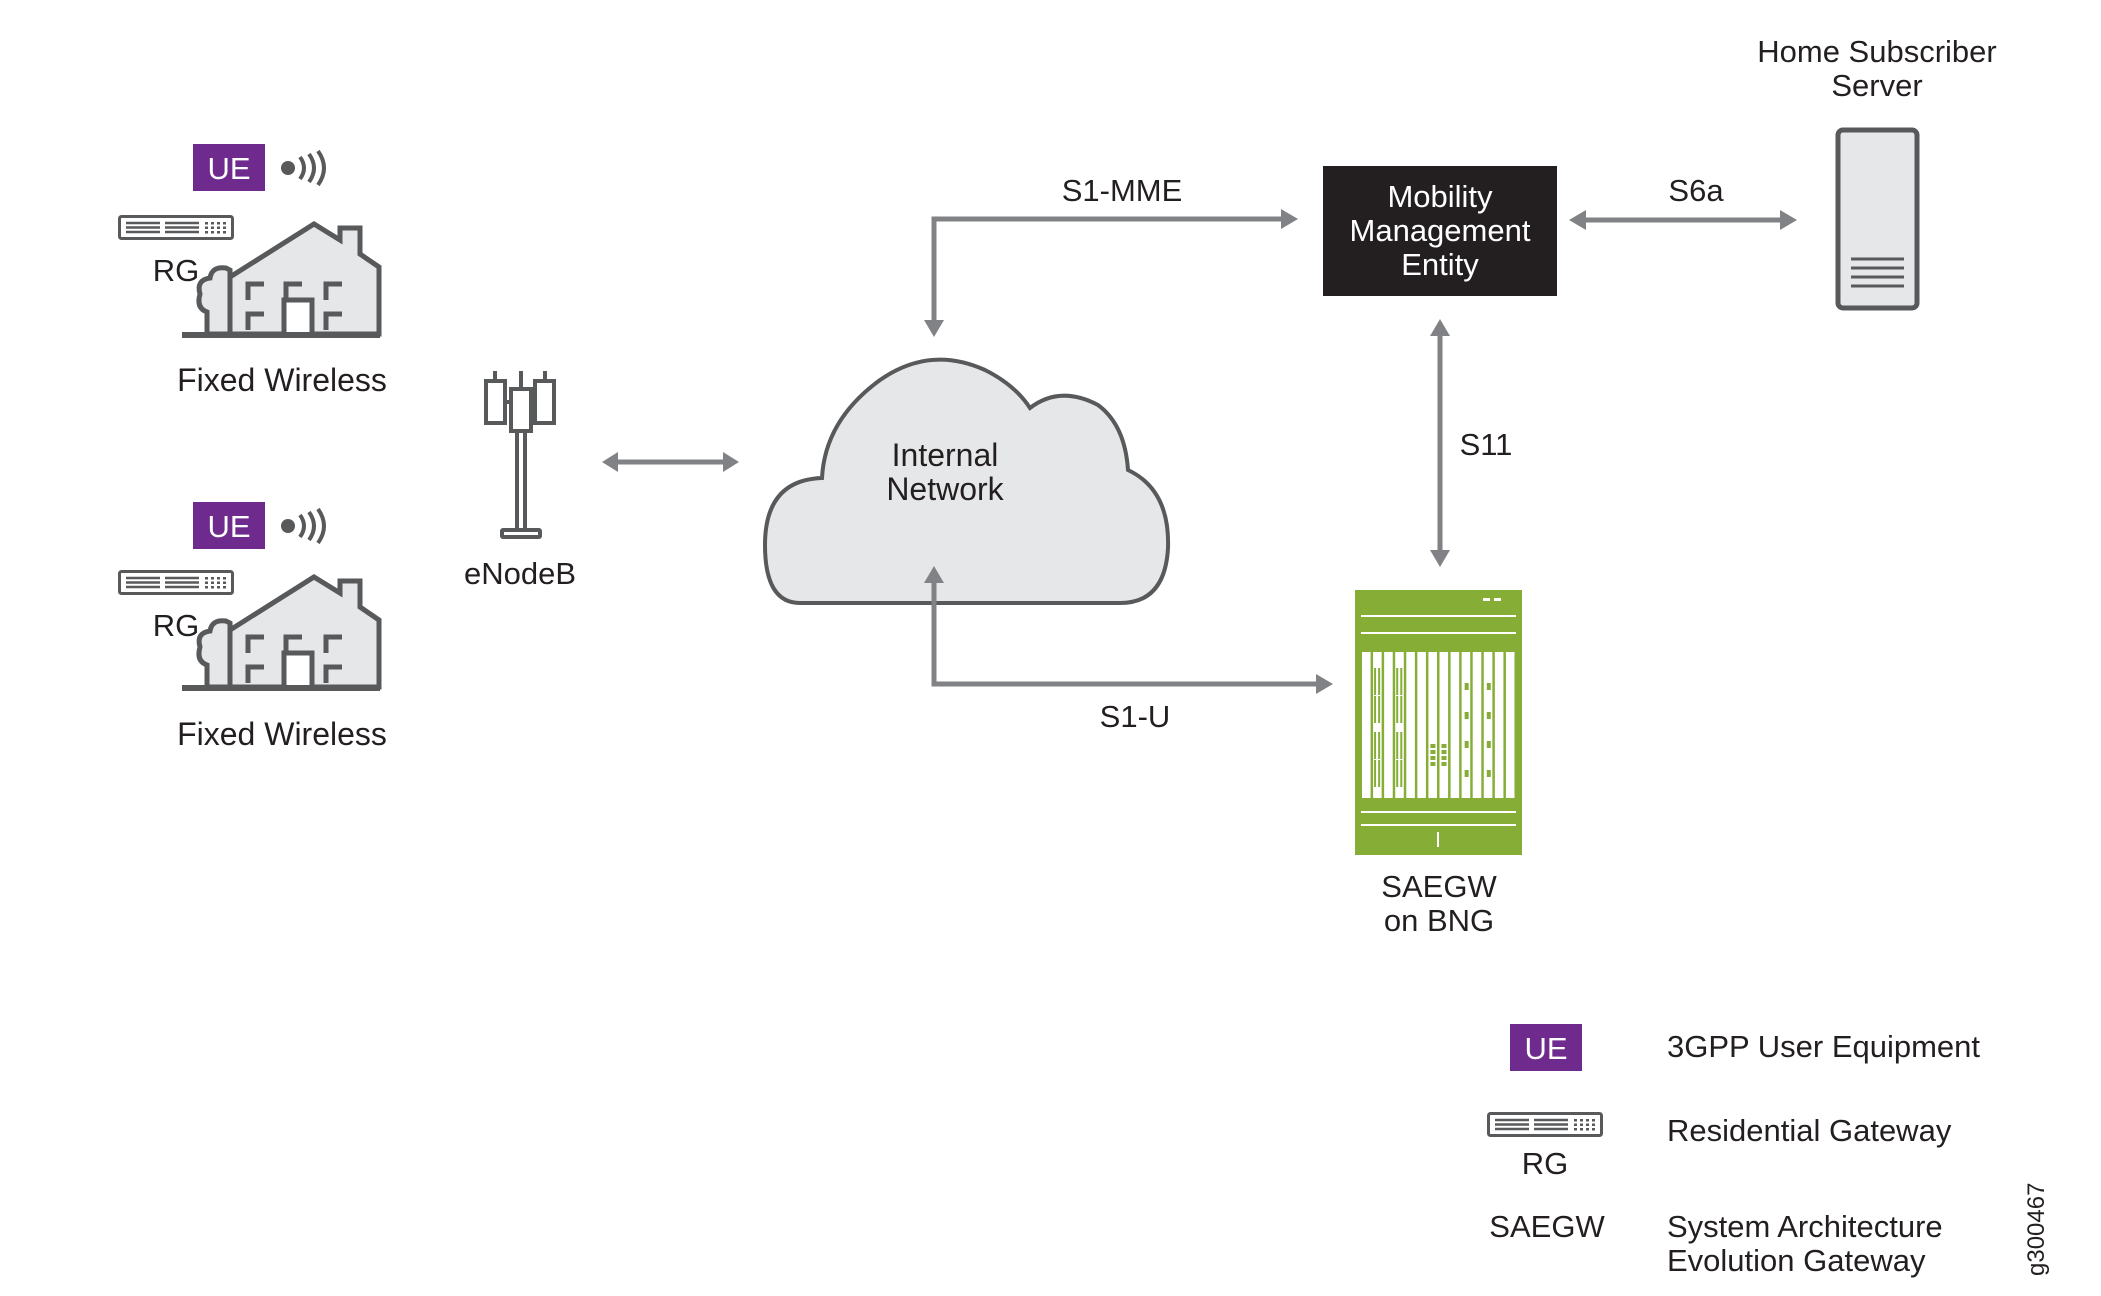  What do you see at coordinates (945, 455) in the screenshot?
I see `cloud-label-line1: Internal` at bounding box center [945, 455].